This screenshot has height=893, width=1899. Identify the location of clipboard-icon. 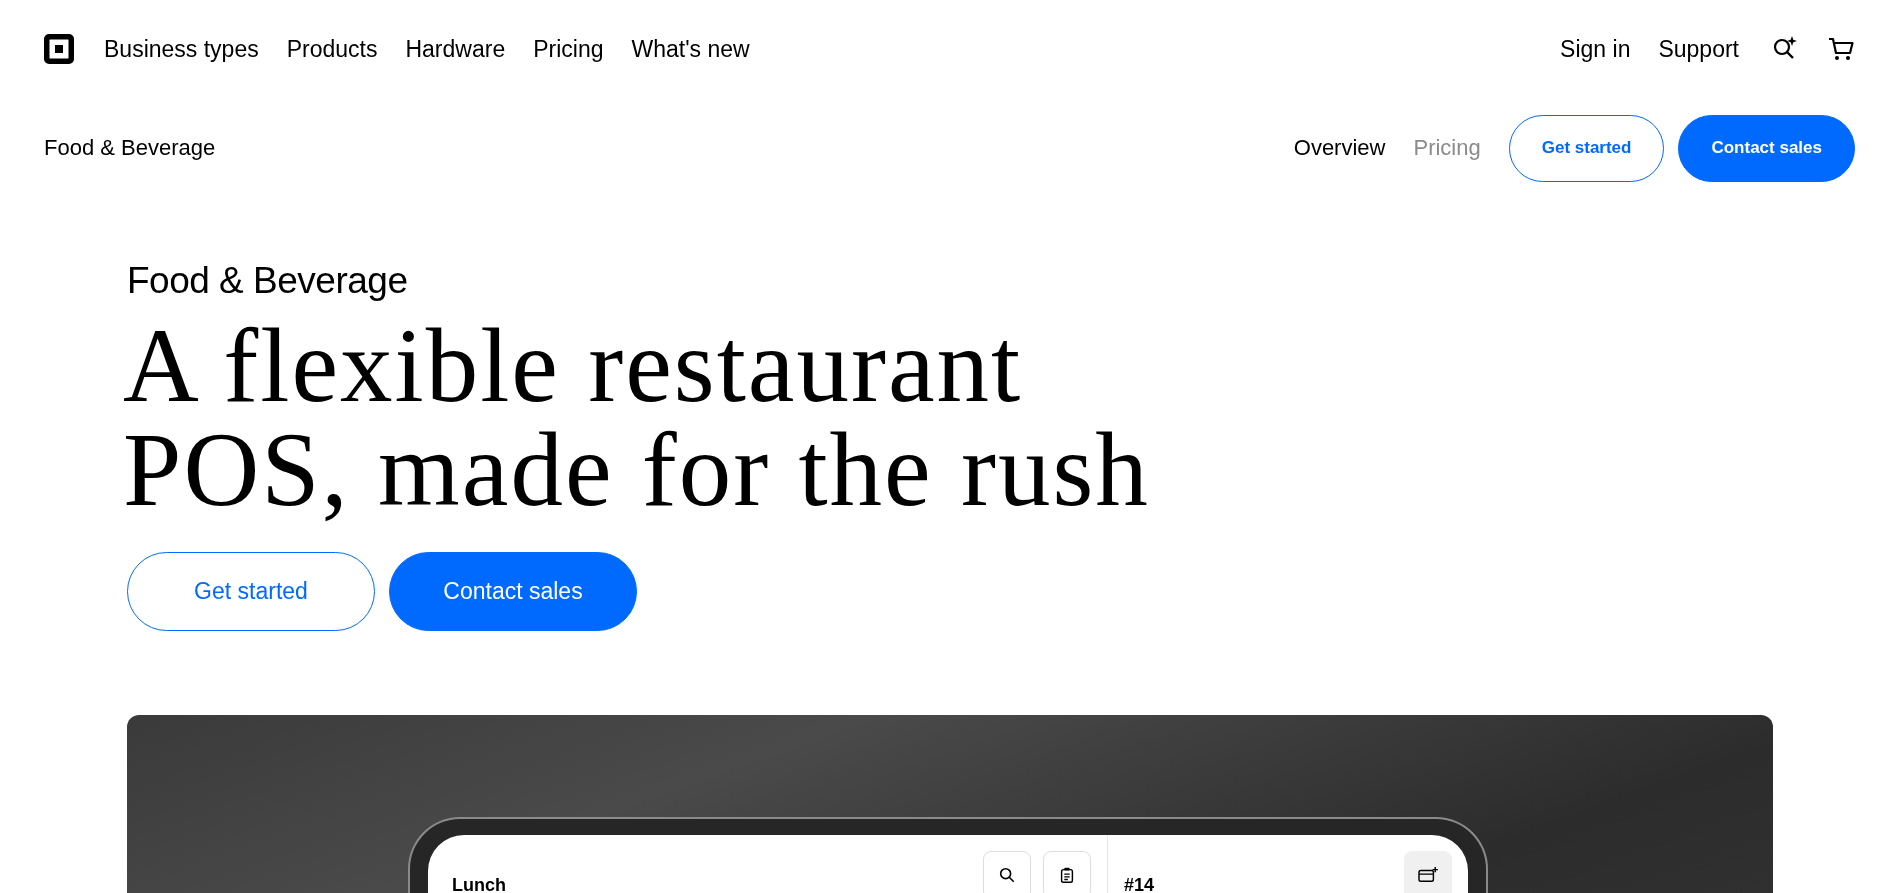
(1067, 875).